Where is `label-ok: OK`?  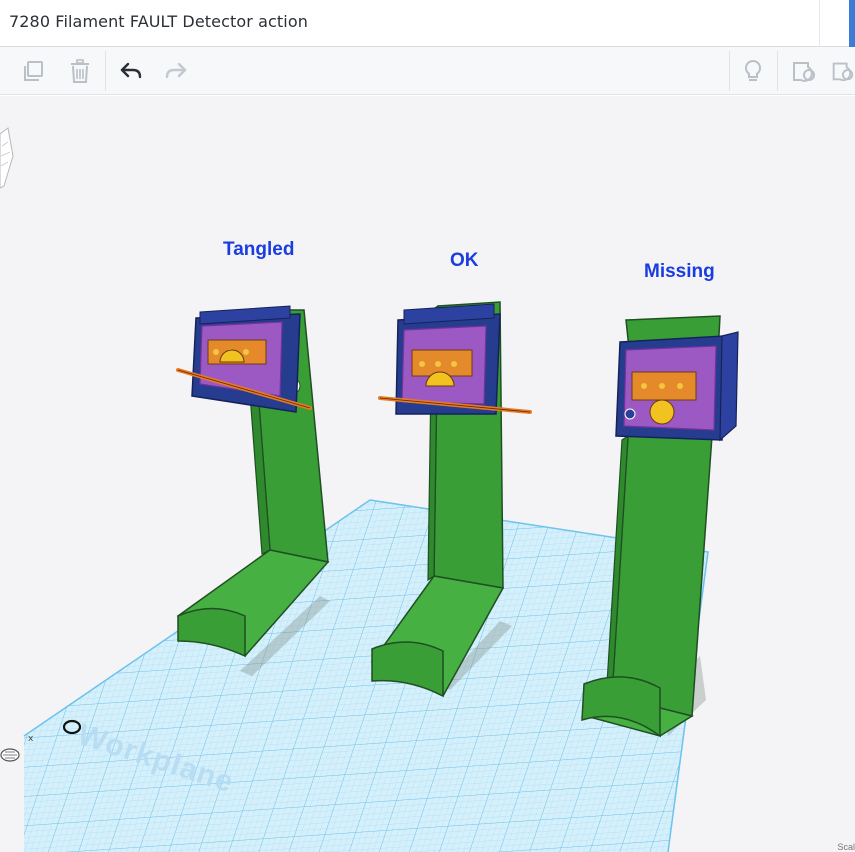 label-ok: OK is located at coordinates (464, 260).